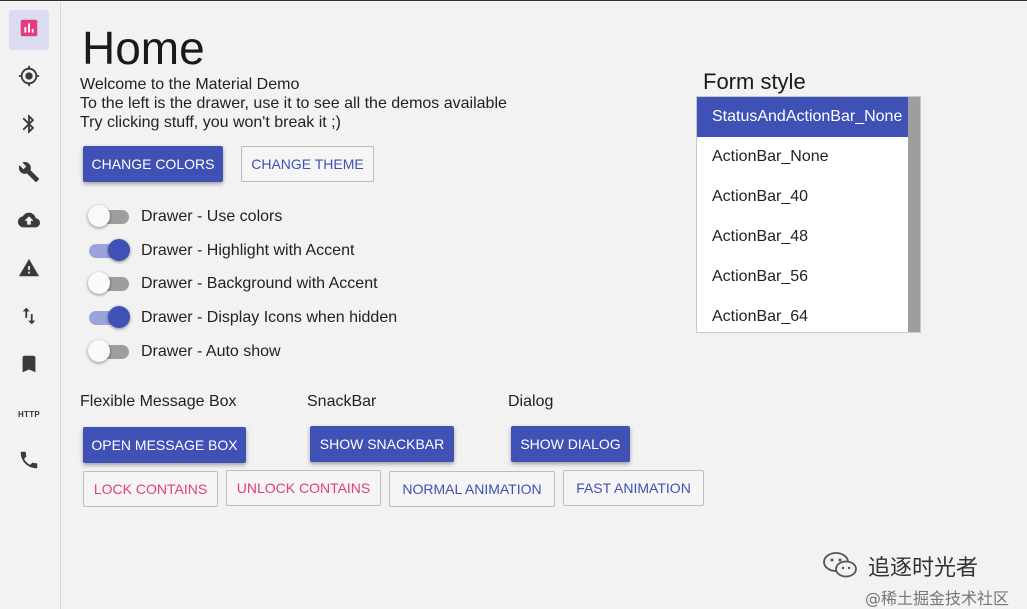 The width and height of the screenshot is (1027, 609). I want to click on bluetooth-icon, so click(29, 126).